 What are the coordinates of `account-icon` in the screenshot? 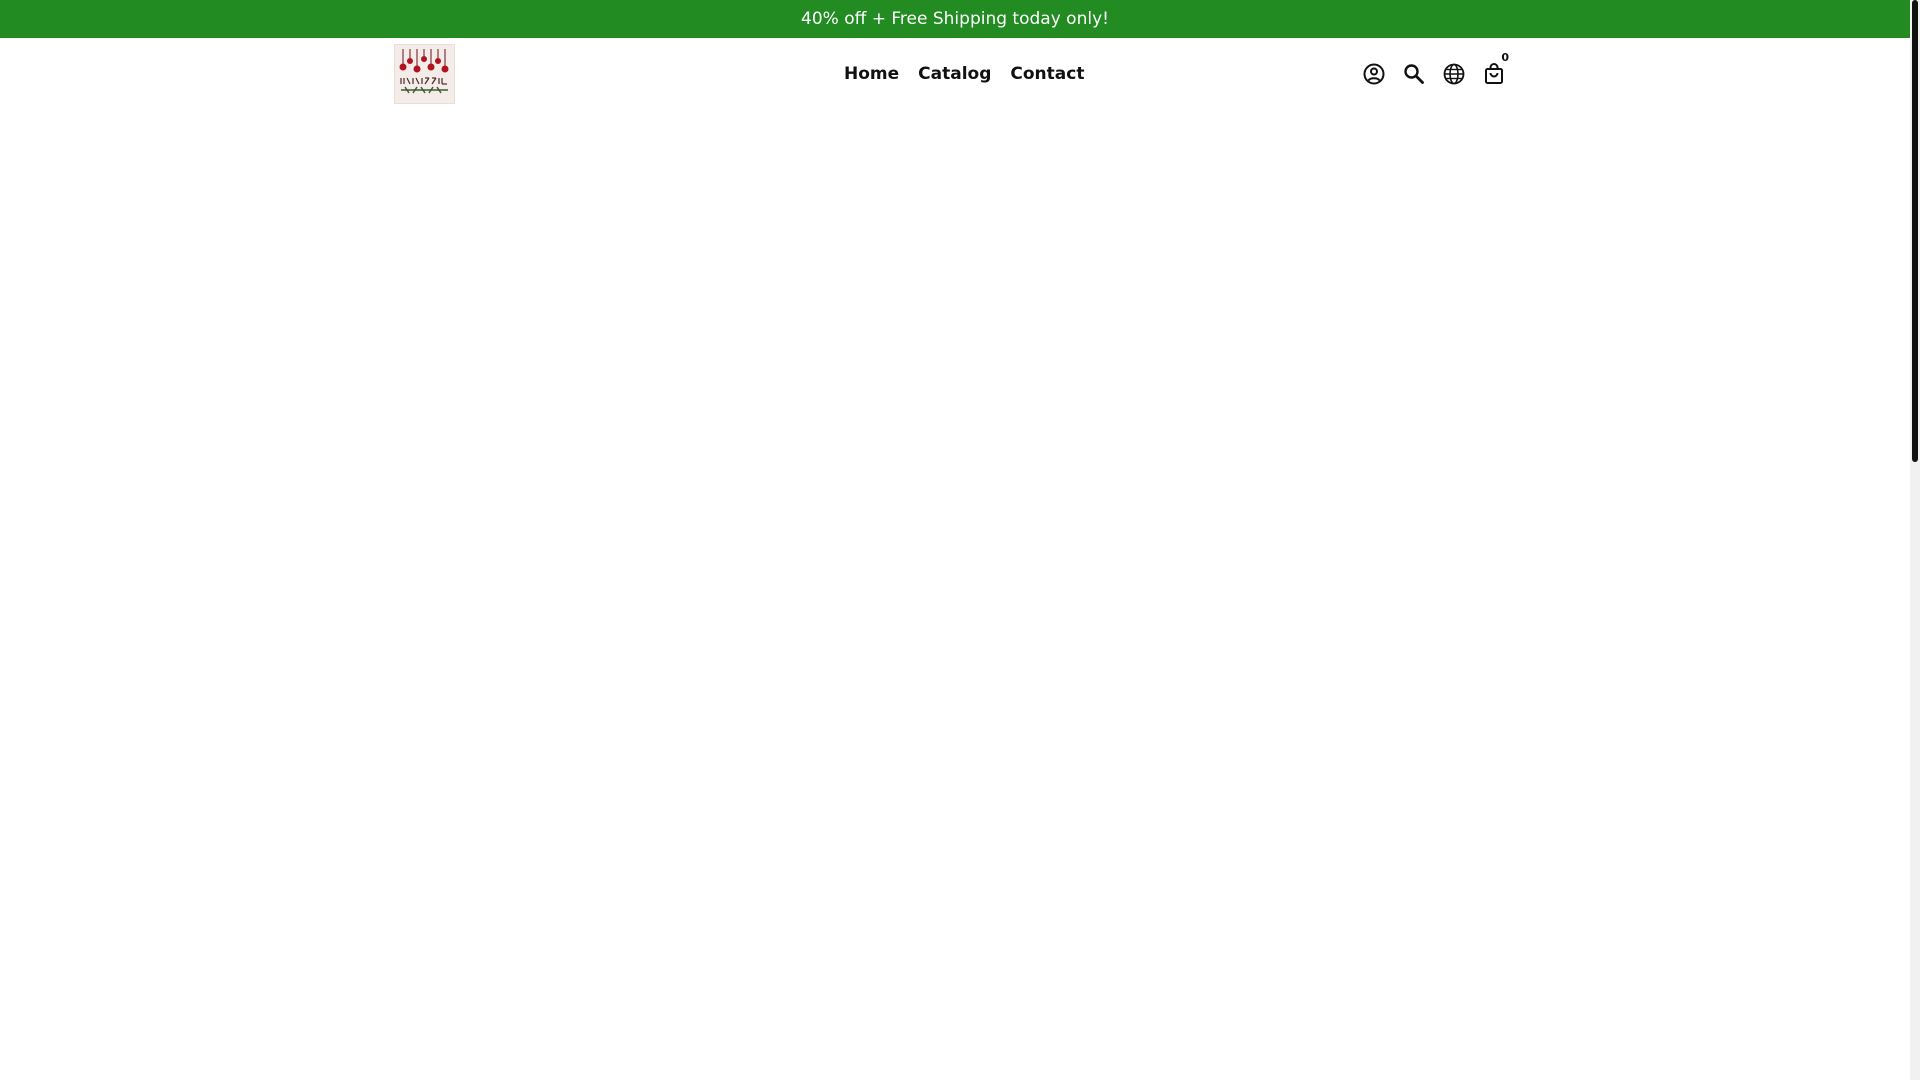 It's located at (1374, 74).